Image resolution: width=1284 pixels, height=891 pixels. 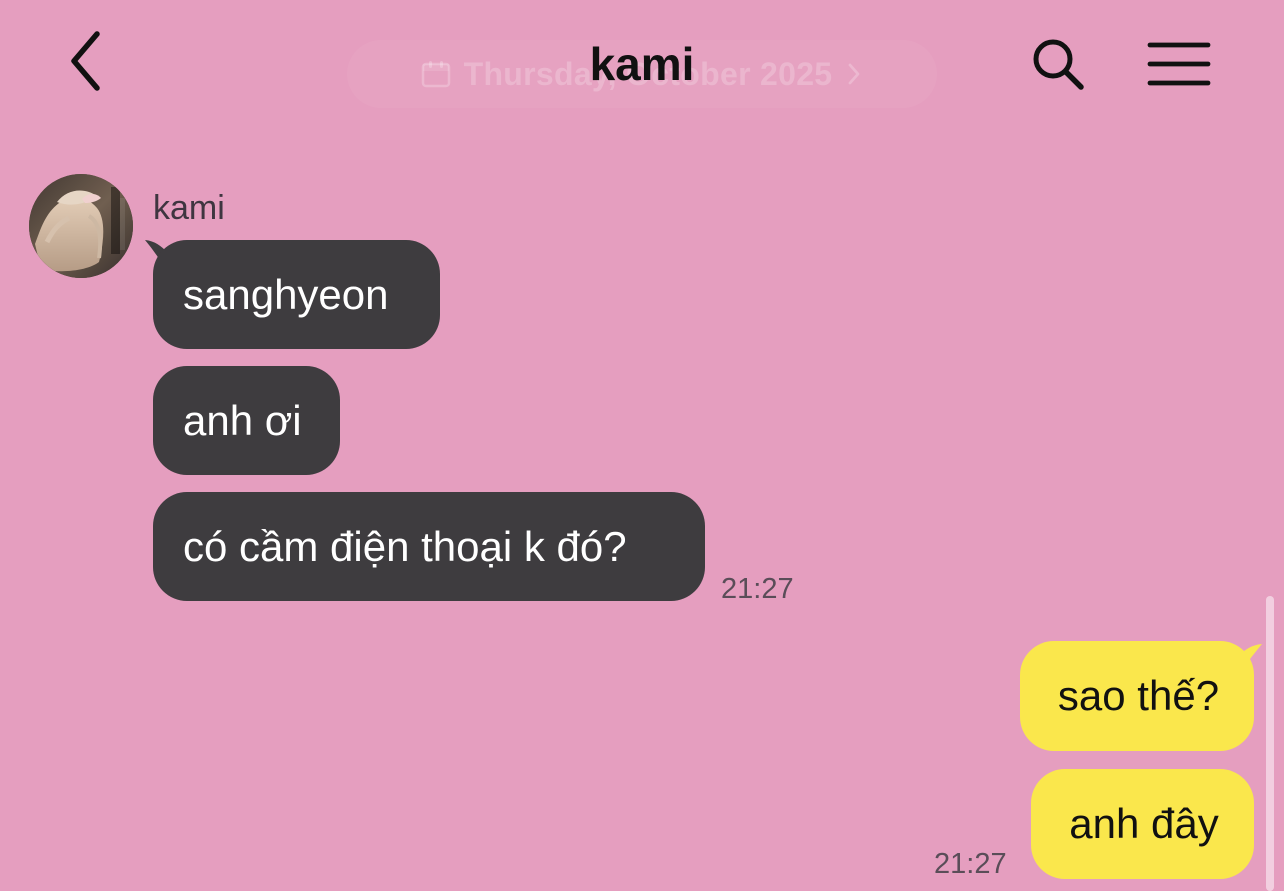 I want to click on sender-name: kami, so click(x=189, y=208).